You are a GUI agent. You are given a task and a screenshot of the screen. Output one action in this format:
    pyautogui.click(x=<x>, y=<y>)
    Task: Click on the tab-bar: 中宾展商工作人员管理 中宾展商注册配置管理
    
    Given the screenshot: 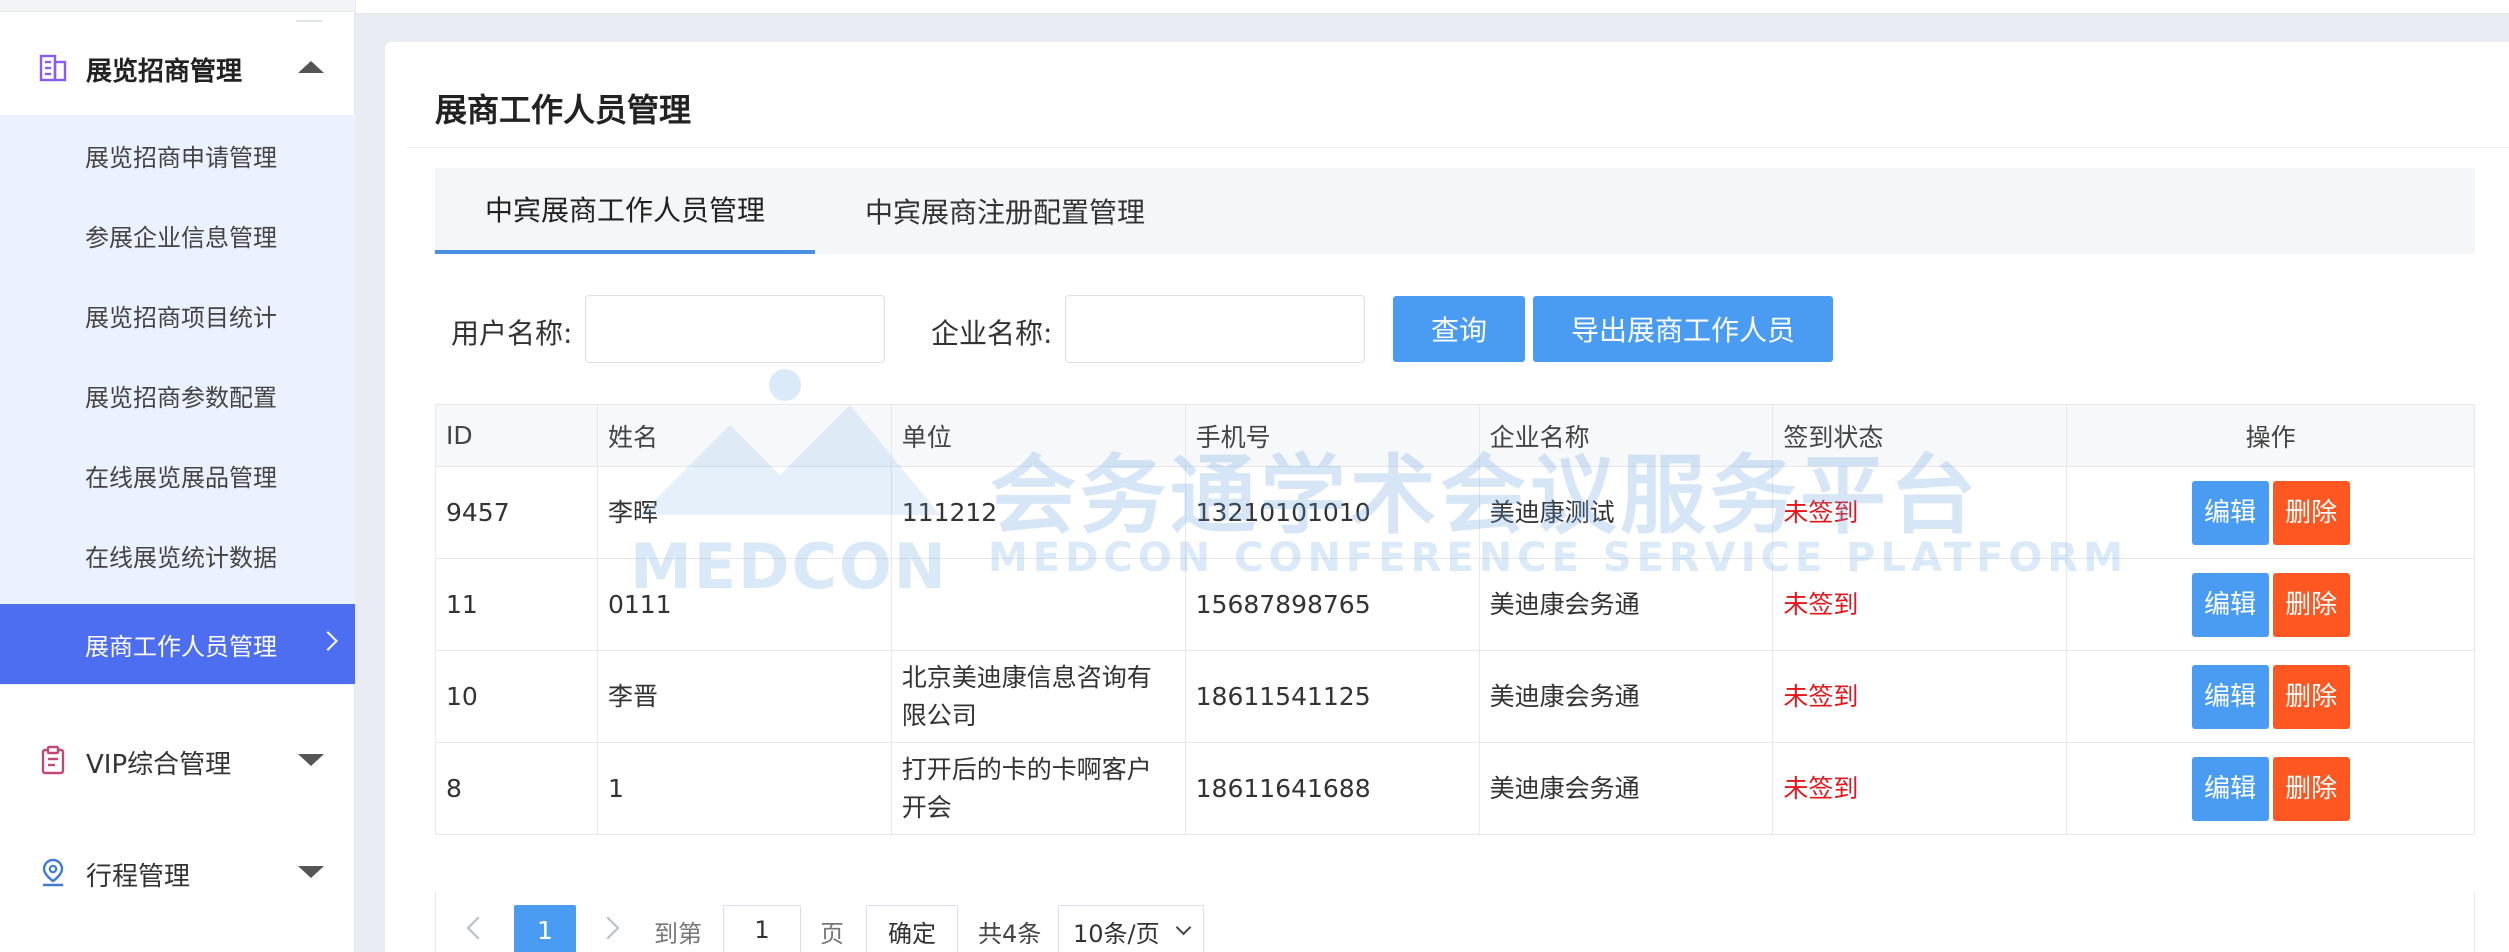 What is the action you would take?
    pyautogui.click(x=1455, y=211)
    